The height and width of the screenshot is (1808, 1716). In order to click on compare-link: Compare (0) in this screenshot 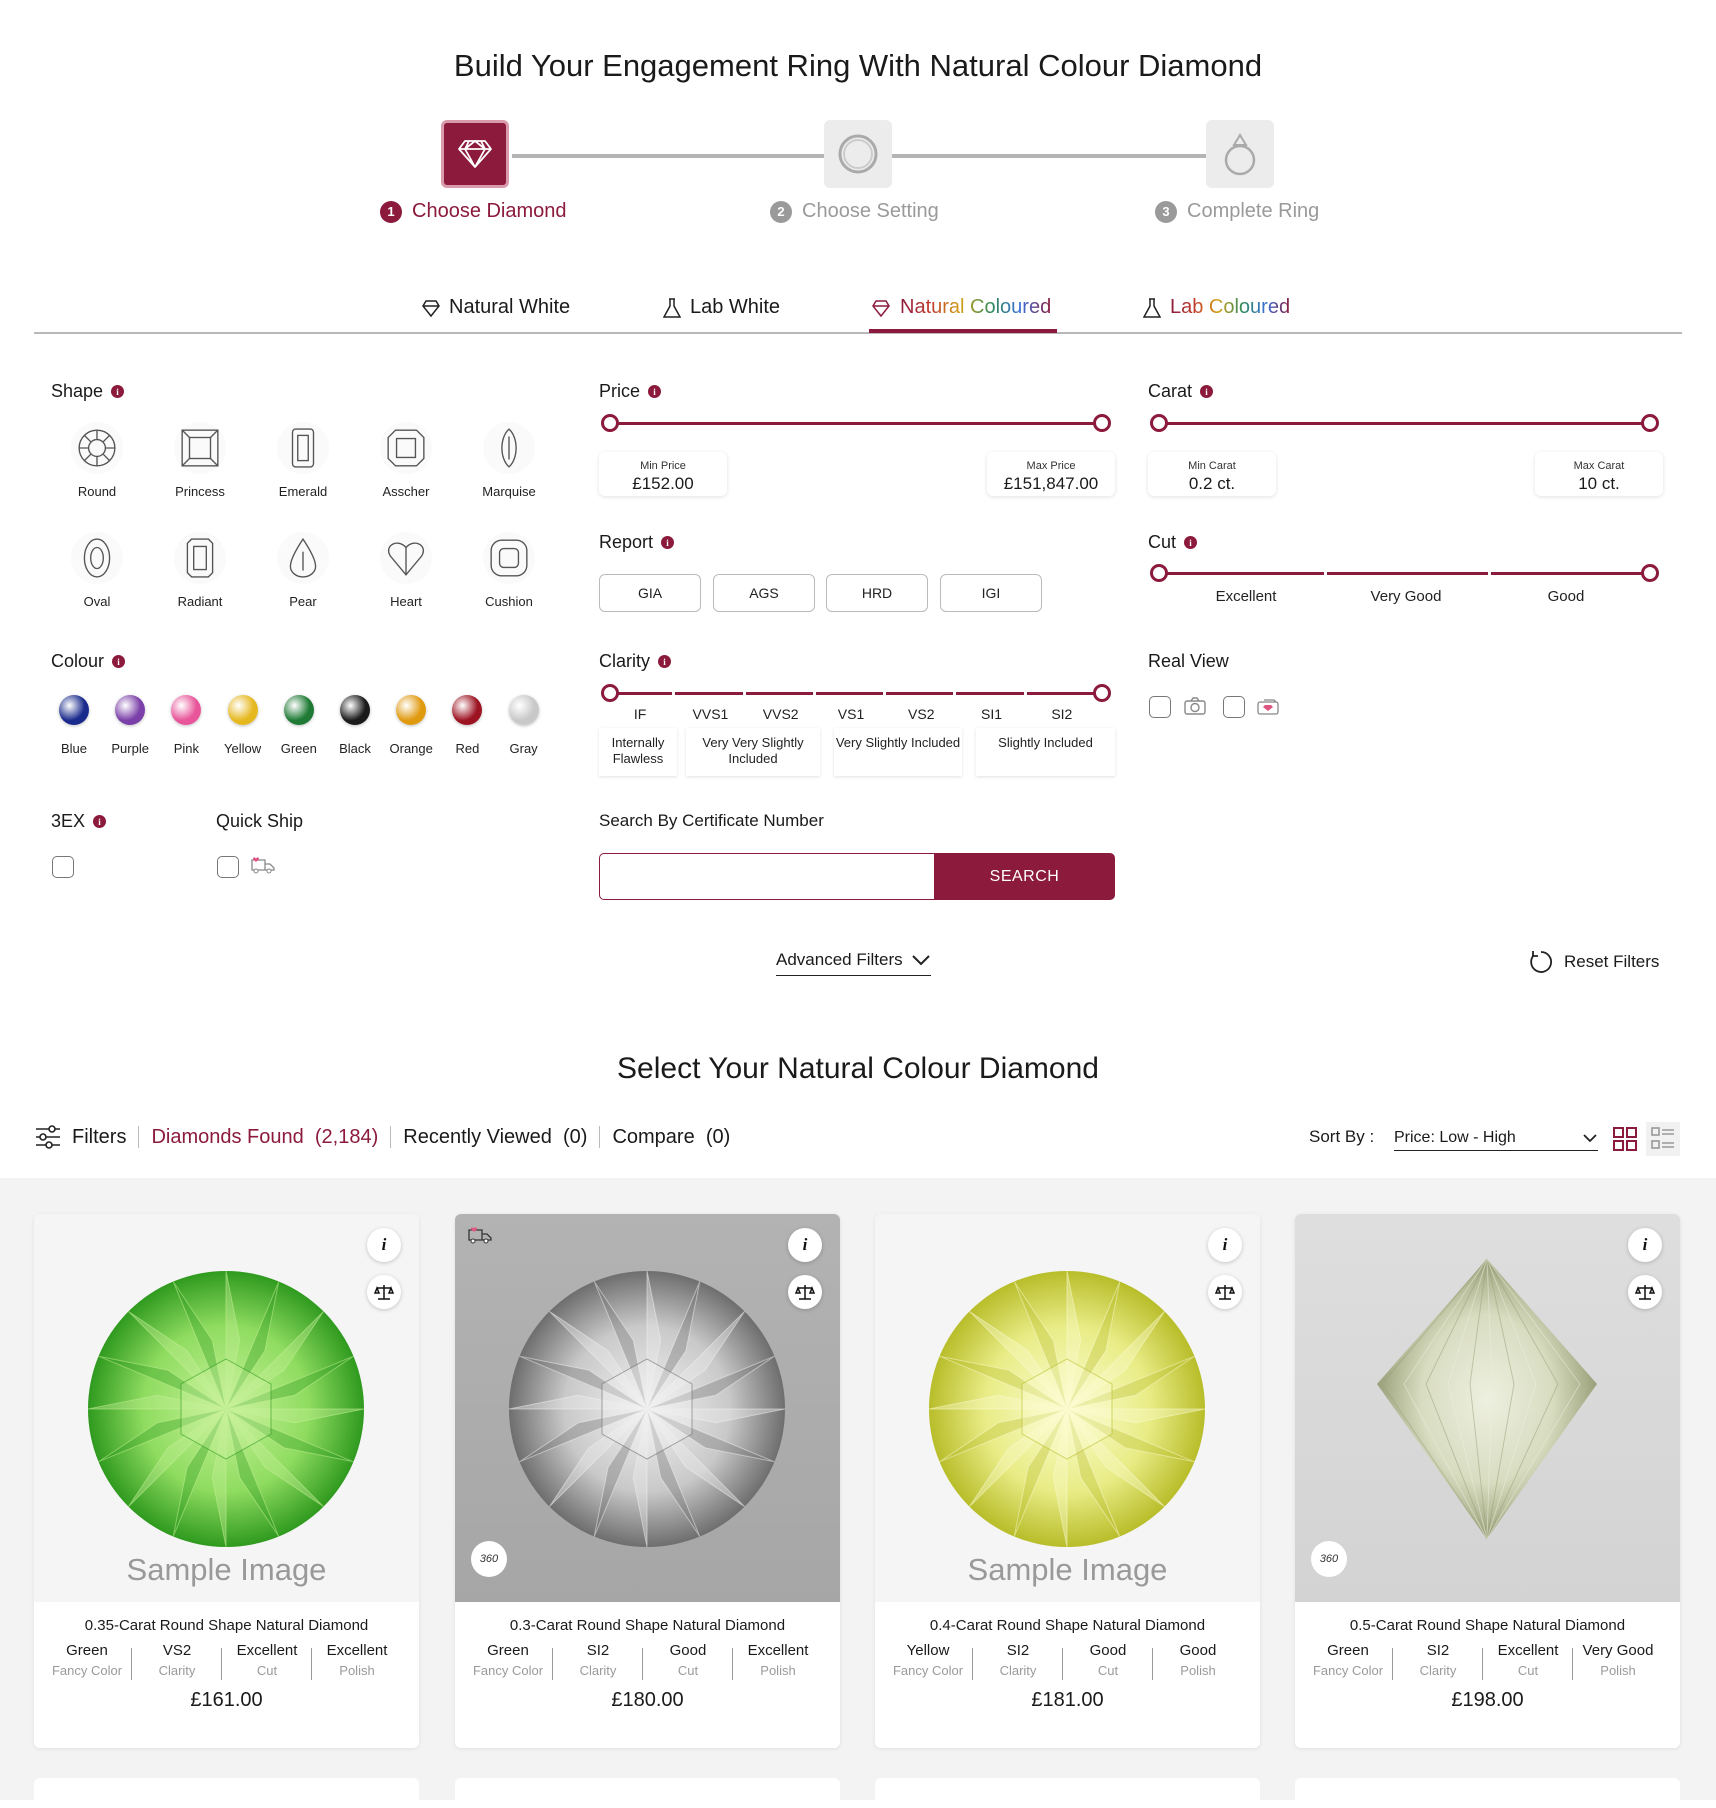, I will do `click(671, 1137)`.